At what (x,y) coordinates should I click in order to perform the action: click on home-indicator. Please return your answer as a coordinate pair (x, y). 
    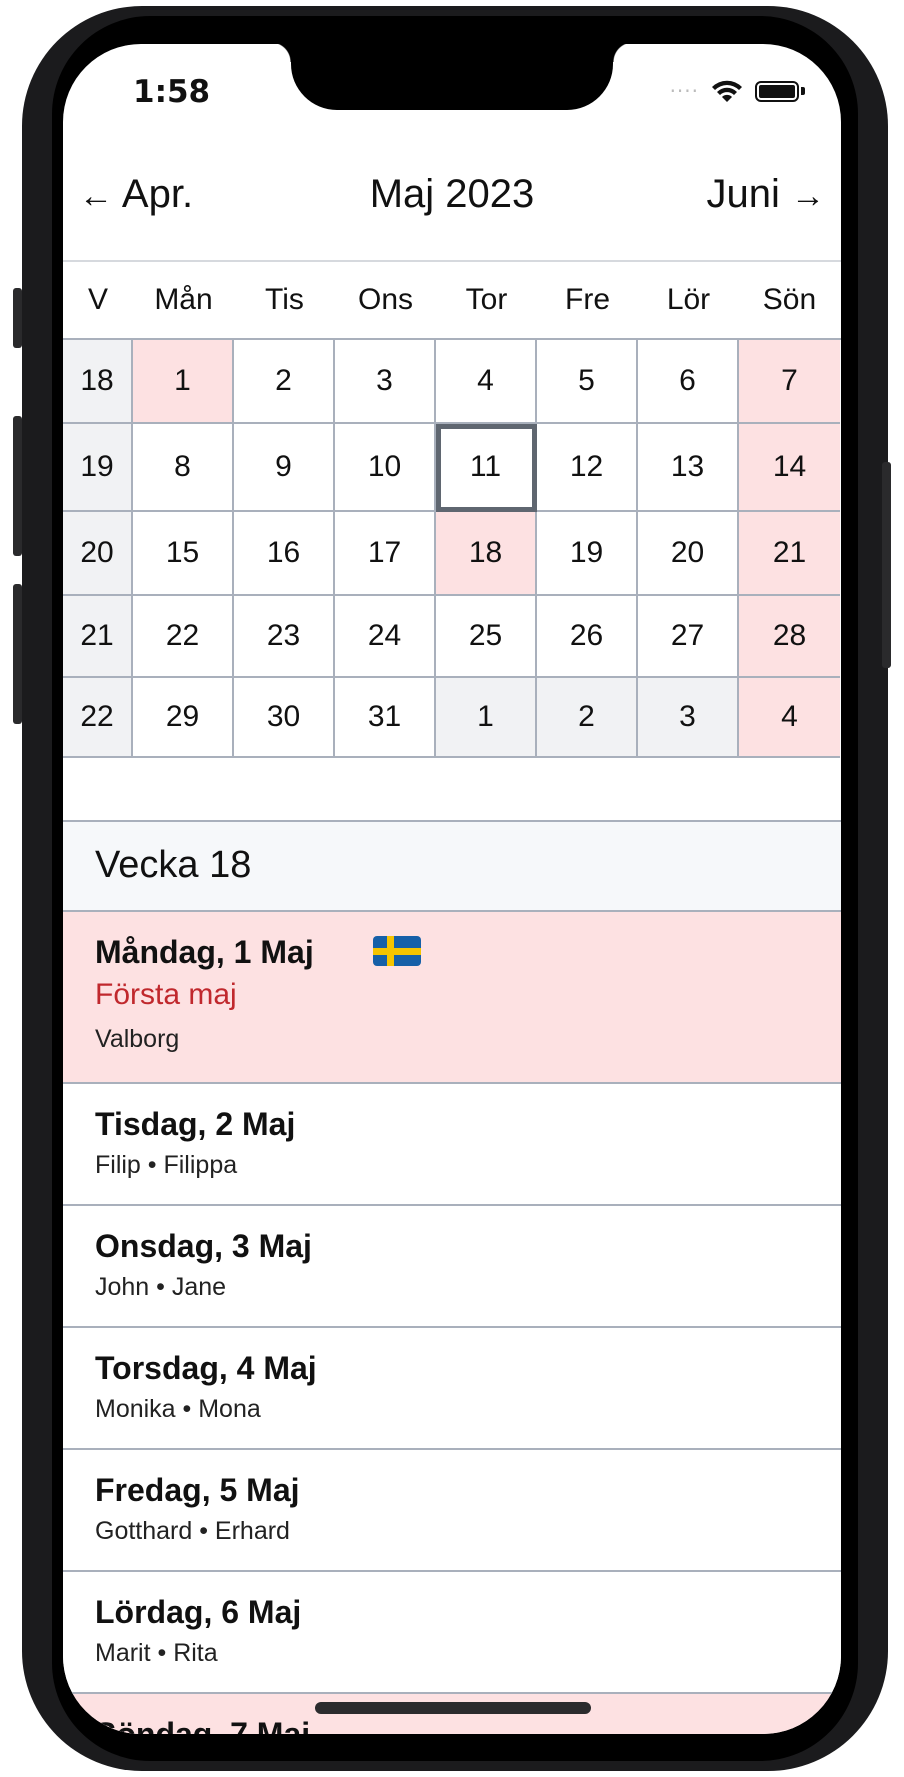
    Looking at the image, I should click on (453, 1708).